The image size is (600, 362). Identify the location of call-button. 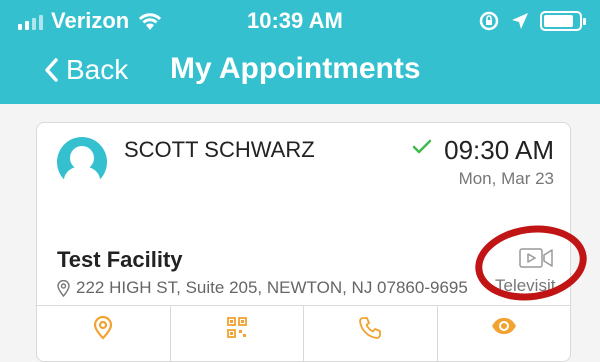
(371, 334).